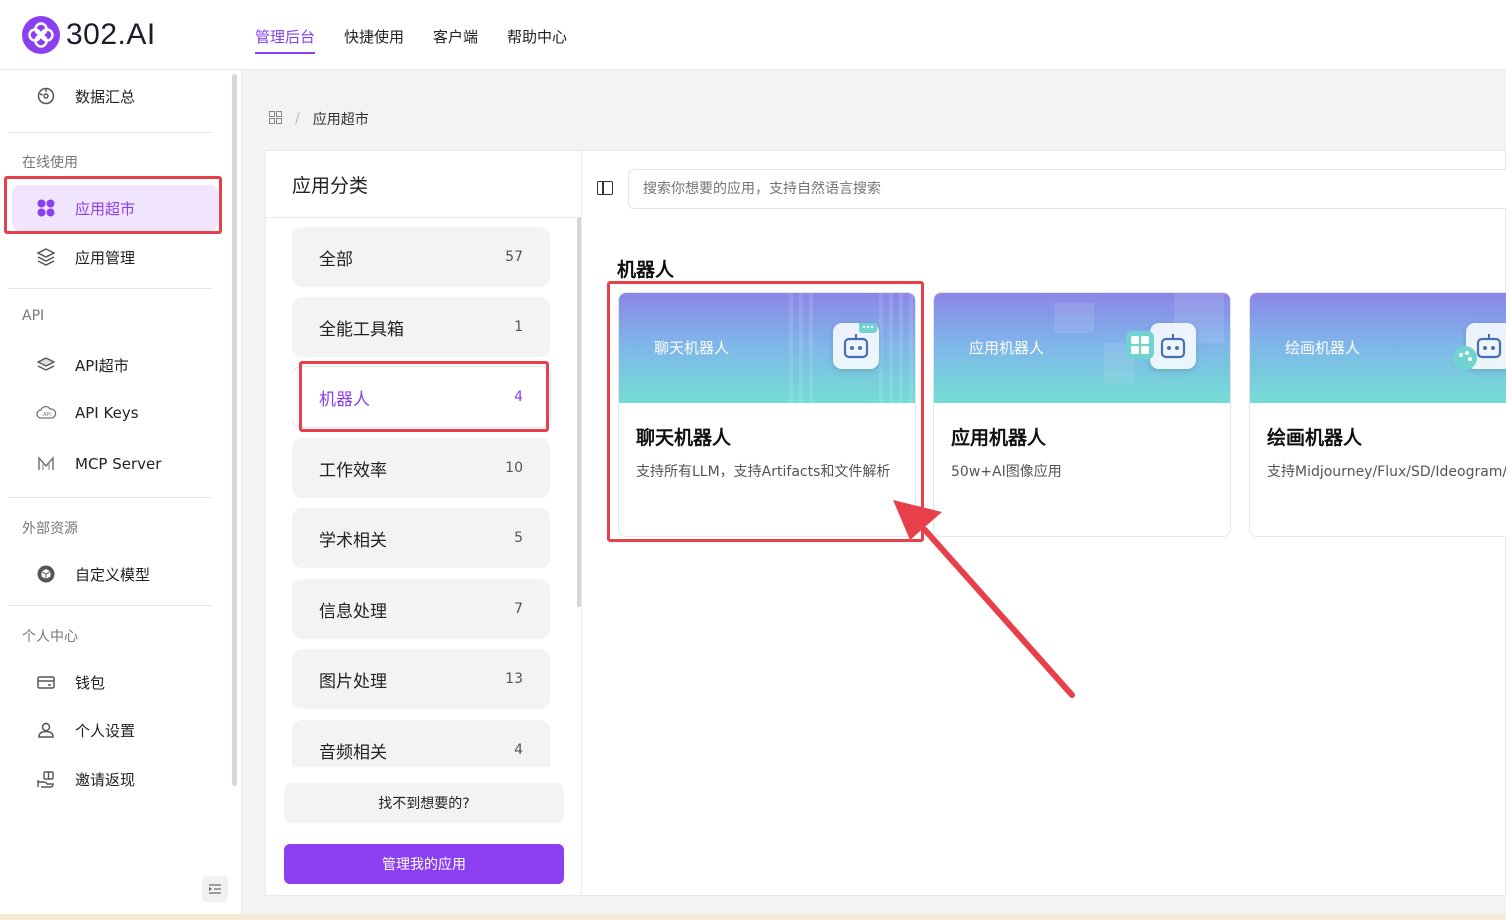  I want to click on category-all: 全部 57, so click(421, 257).